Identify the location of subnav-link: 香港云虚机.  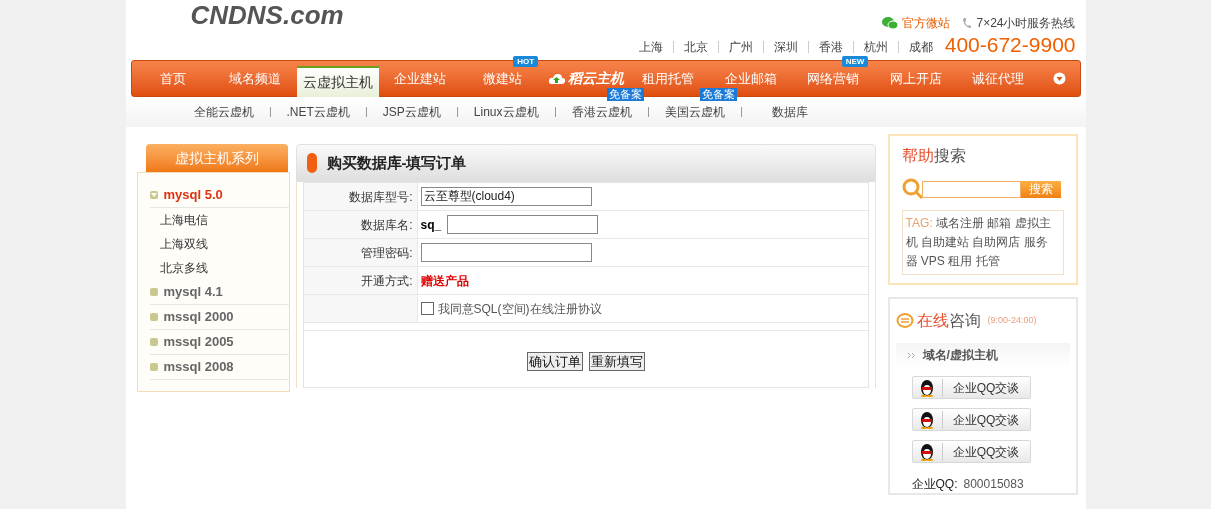
(601, 112).